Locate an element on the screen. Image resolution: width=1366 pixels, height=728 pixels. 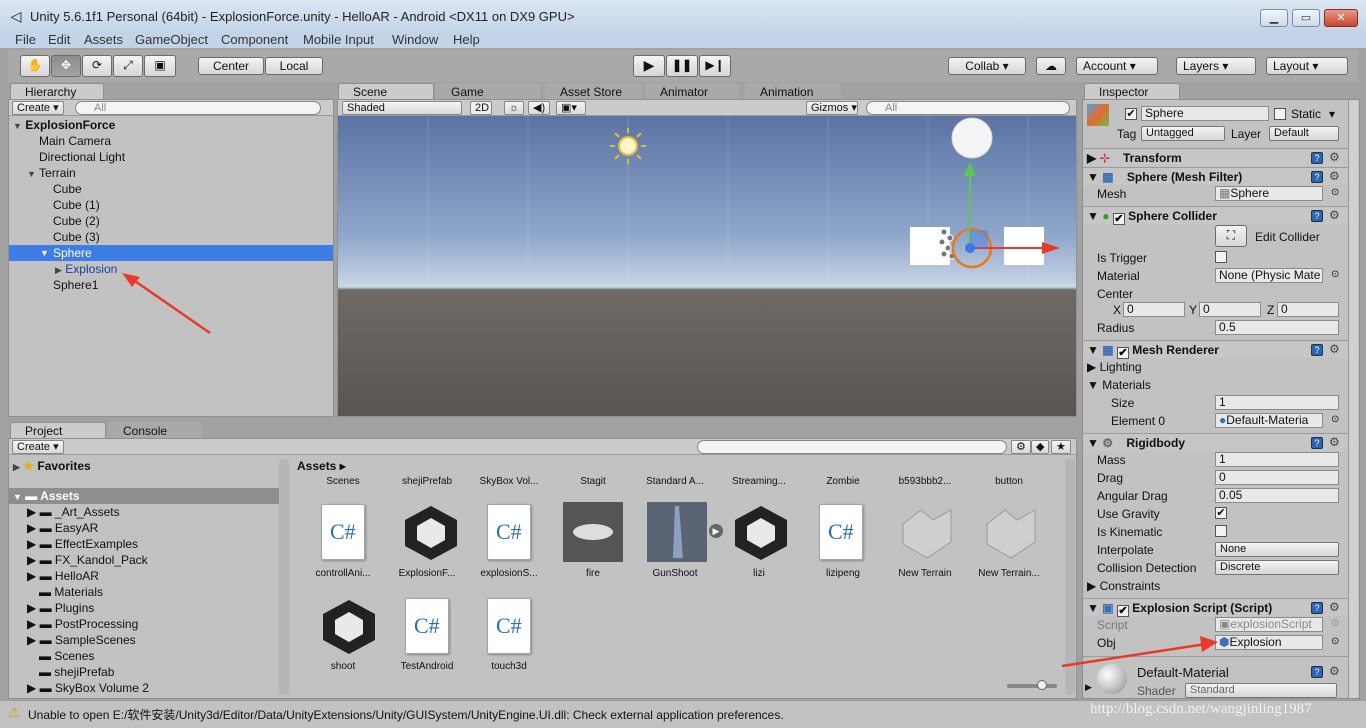
audio-toggle-icon: ◀) is located at coordinates (539, 108).